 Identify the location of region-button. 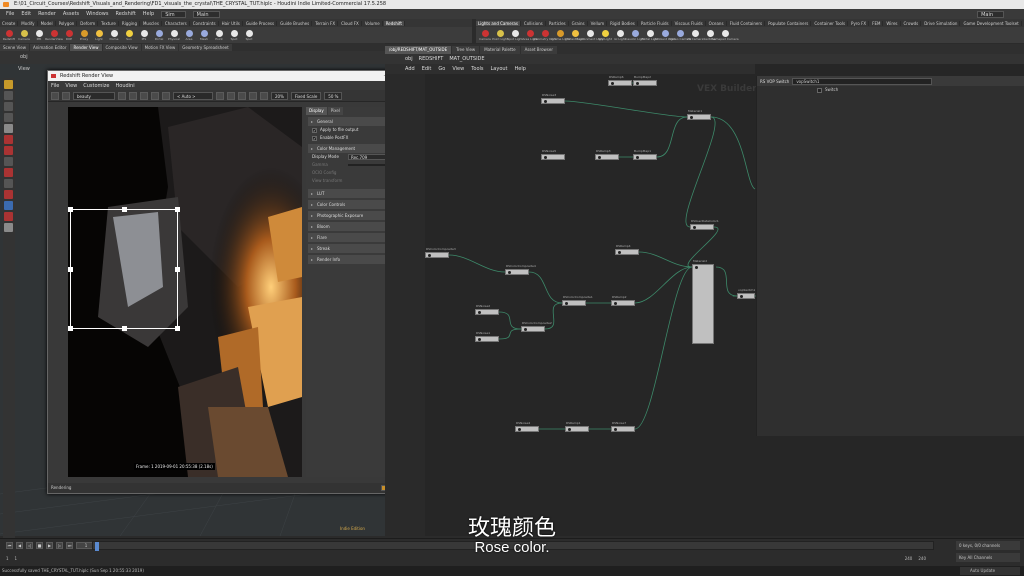
(155, 95).